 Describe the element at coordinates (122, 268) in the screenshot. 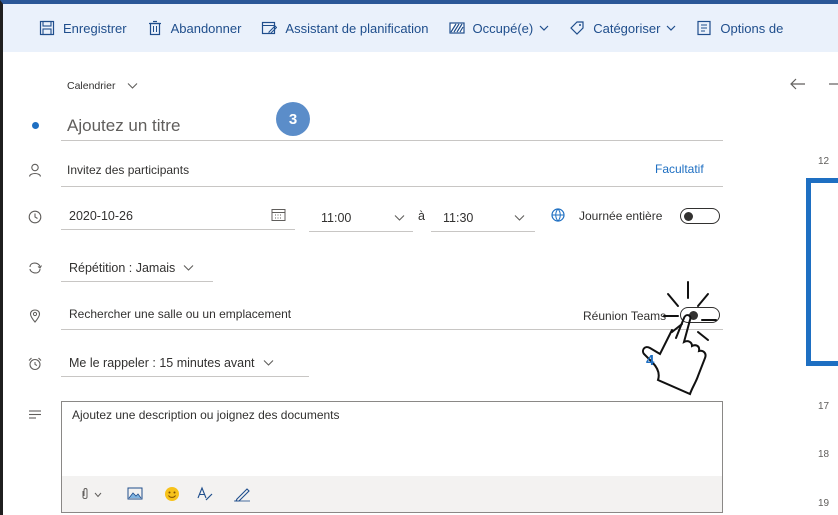

I see `repeat-label: Répétition : Jamais` at that location.